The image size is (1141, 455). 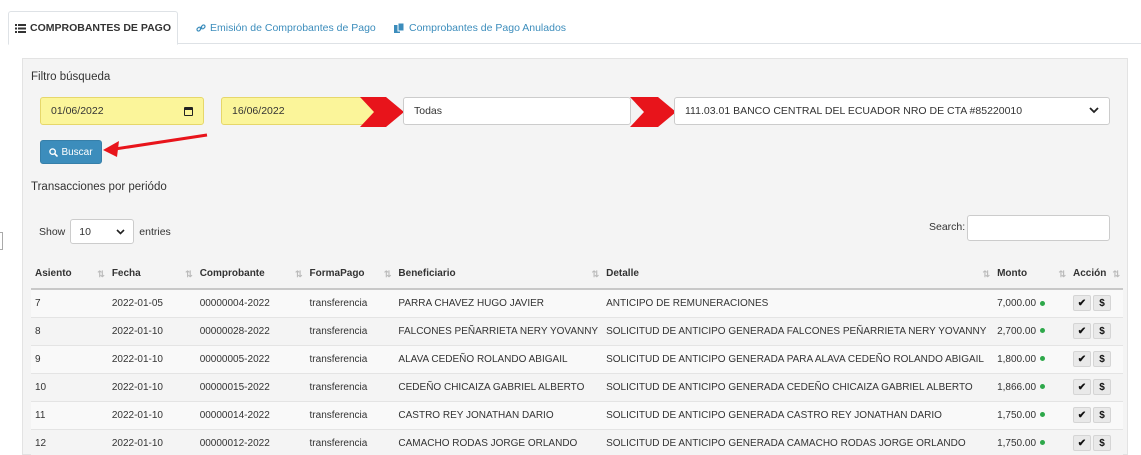 I want to click on show-label: Show, so click(x=52, y=231).